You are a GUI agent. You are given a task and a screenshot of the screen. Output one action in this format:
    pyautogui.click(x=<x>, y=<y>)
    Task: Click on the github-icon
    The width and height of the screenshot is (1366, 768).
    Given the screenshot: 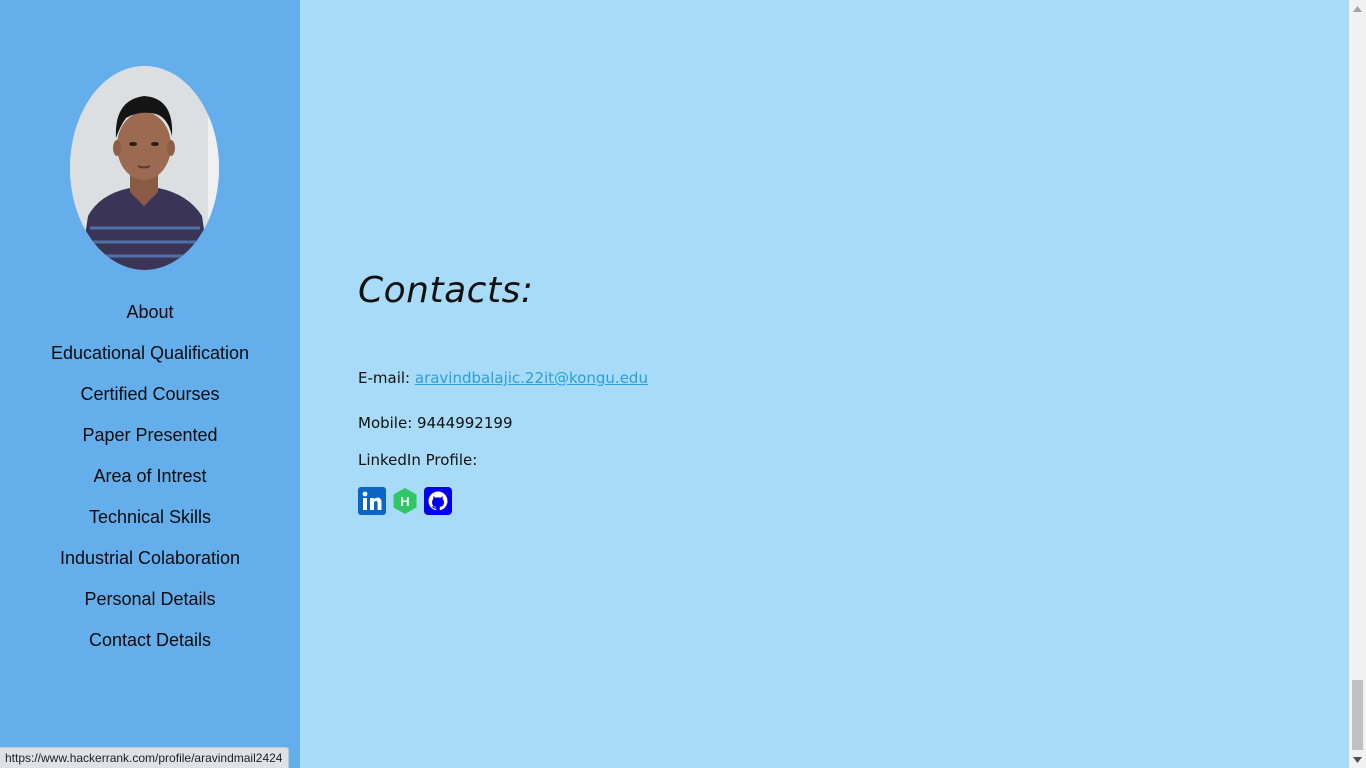 What is the action you would take?
    pyautogui.click(x=438, y=501)
    